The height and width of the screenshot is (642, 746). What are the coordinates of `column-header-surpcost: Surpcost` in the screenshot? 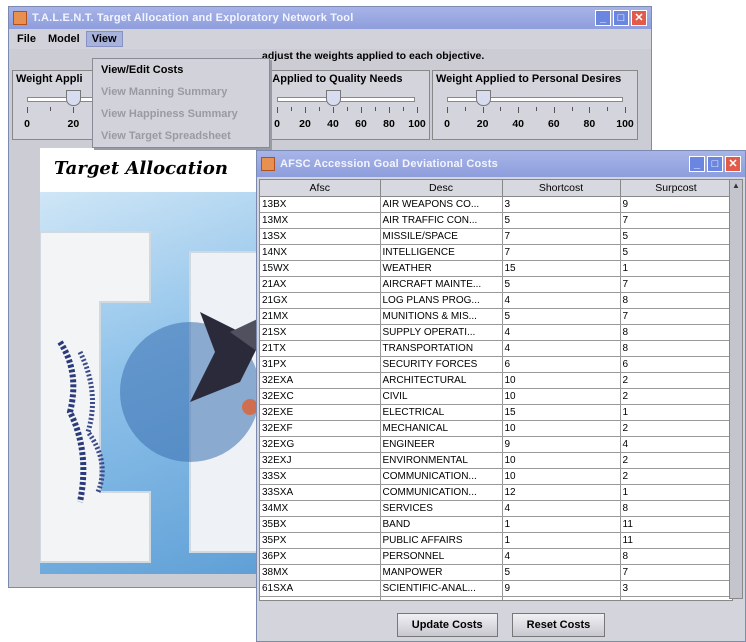 It's located at (676, 188).